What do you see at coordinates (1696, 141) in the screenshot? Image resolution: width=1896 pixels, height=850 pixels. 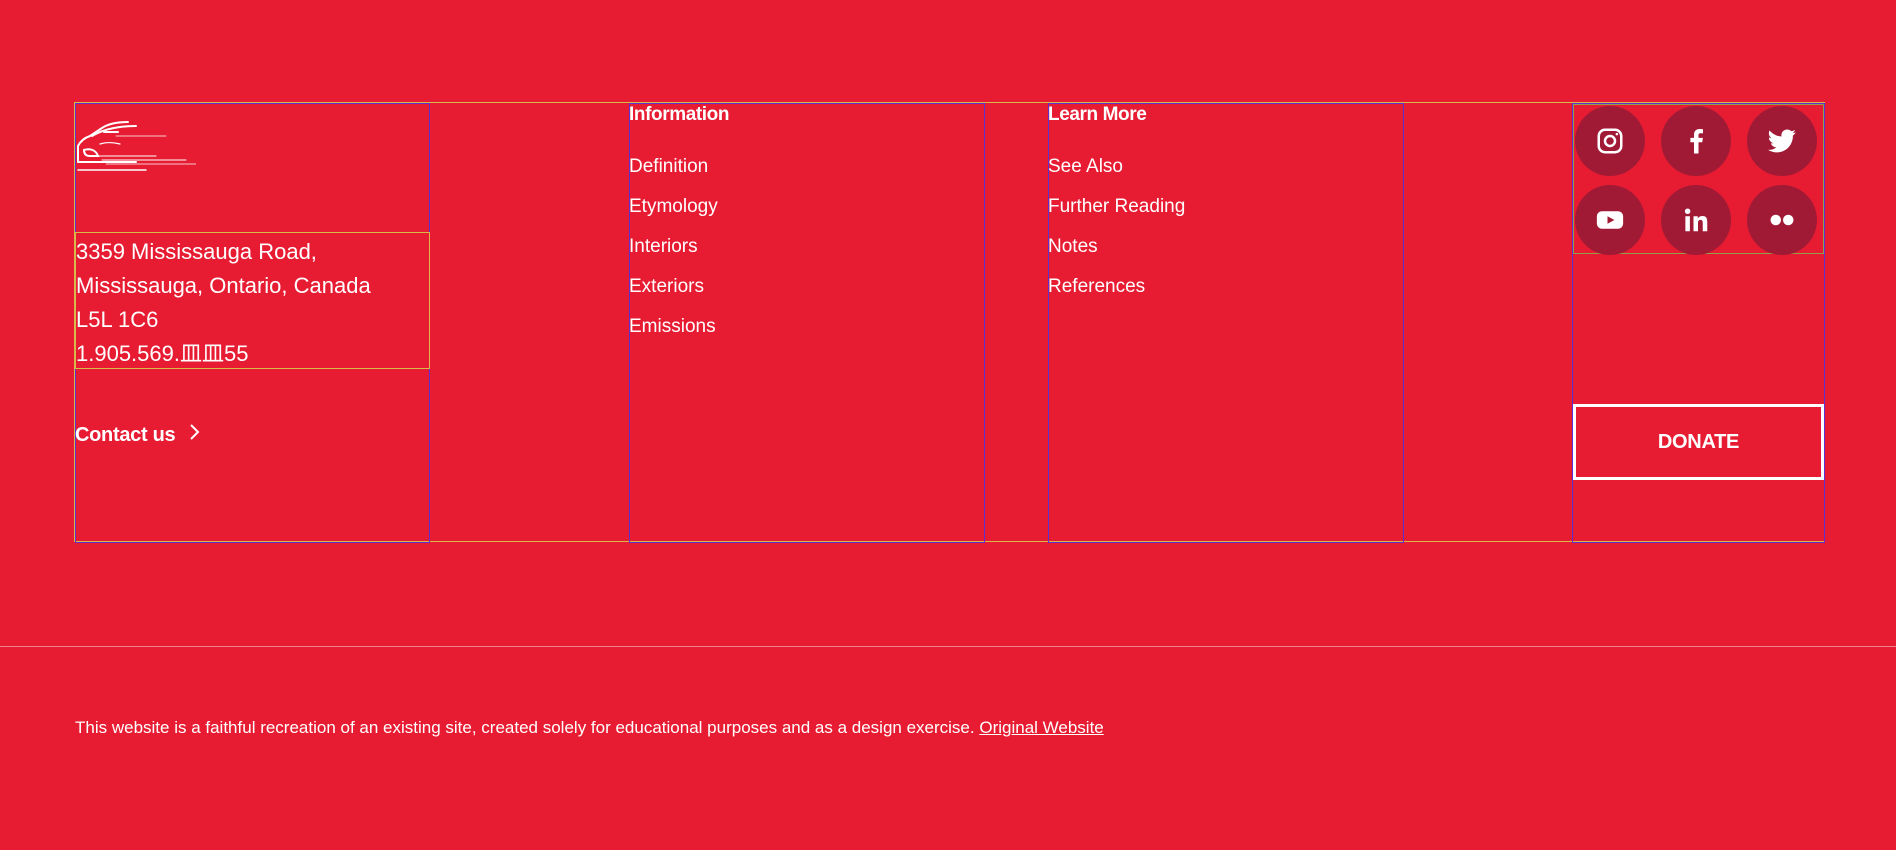 I see `facebook-icon` at bounding box center [1696, 141].